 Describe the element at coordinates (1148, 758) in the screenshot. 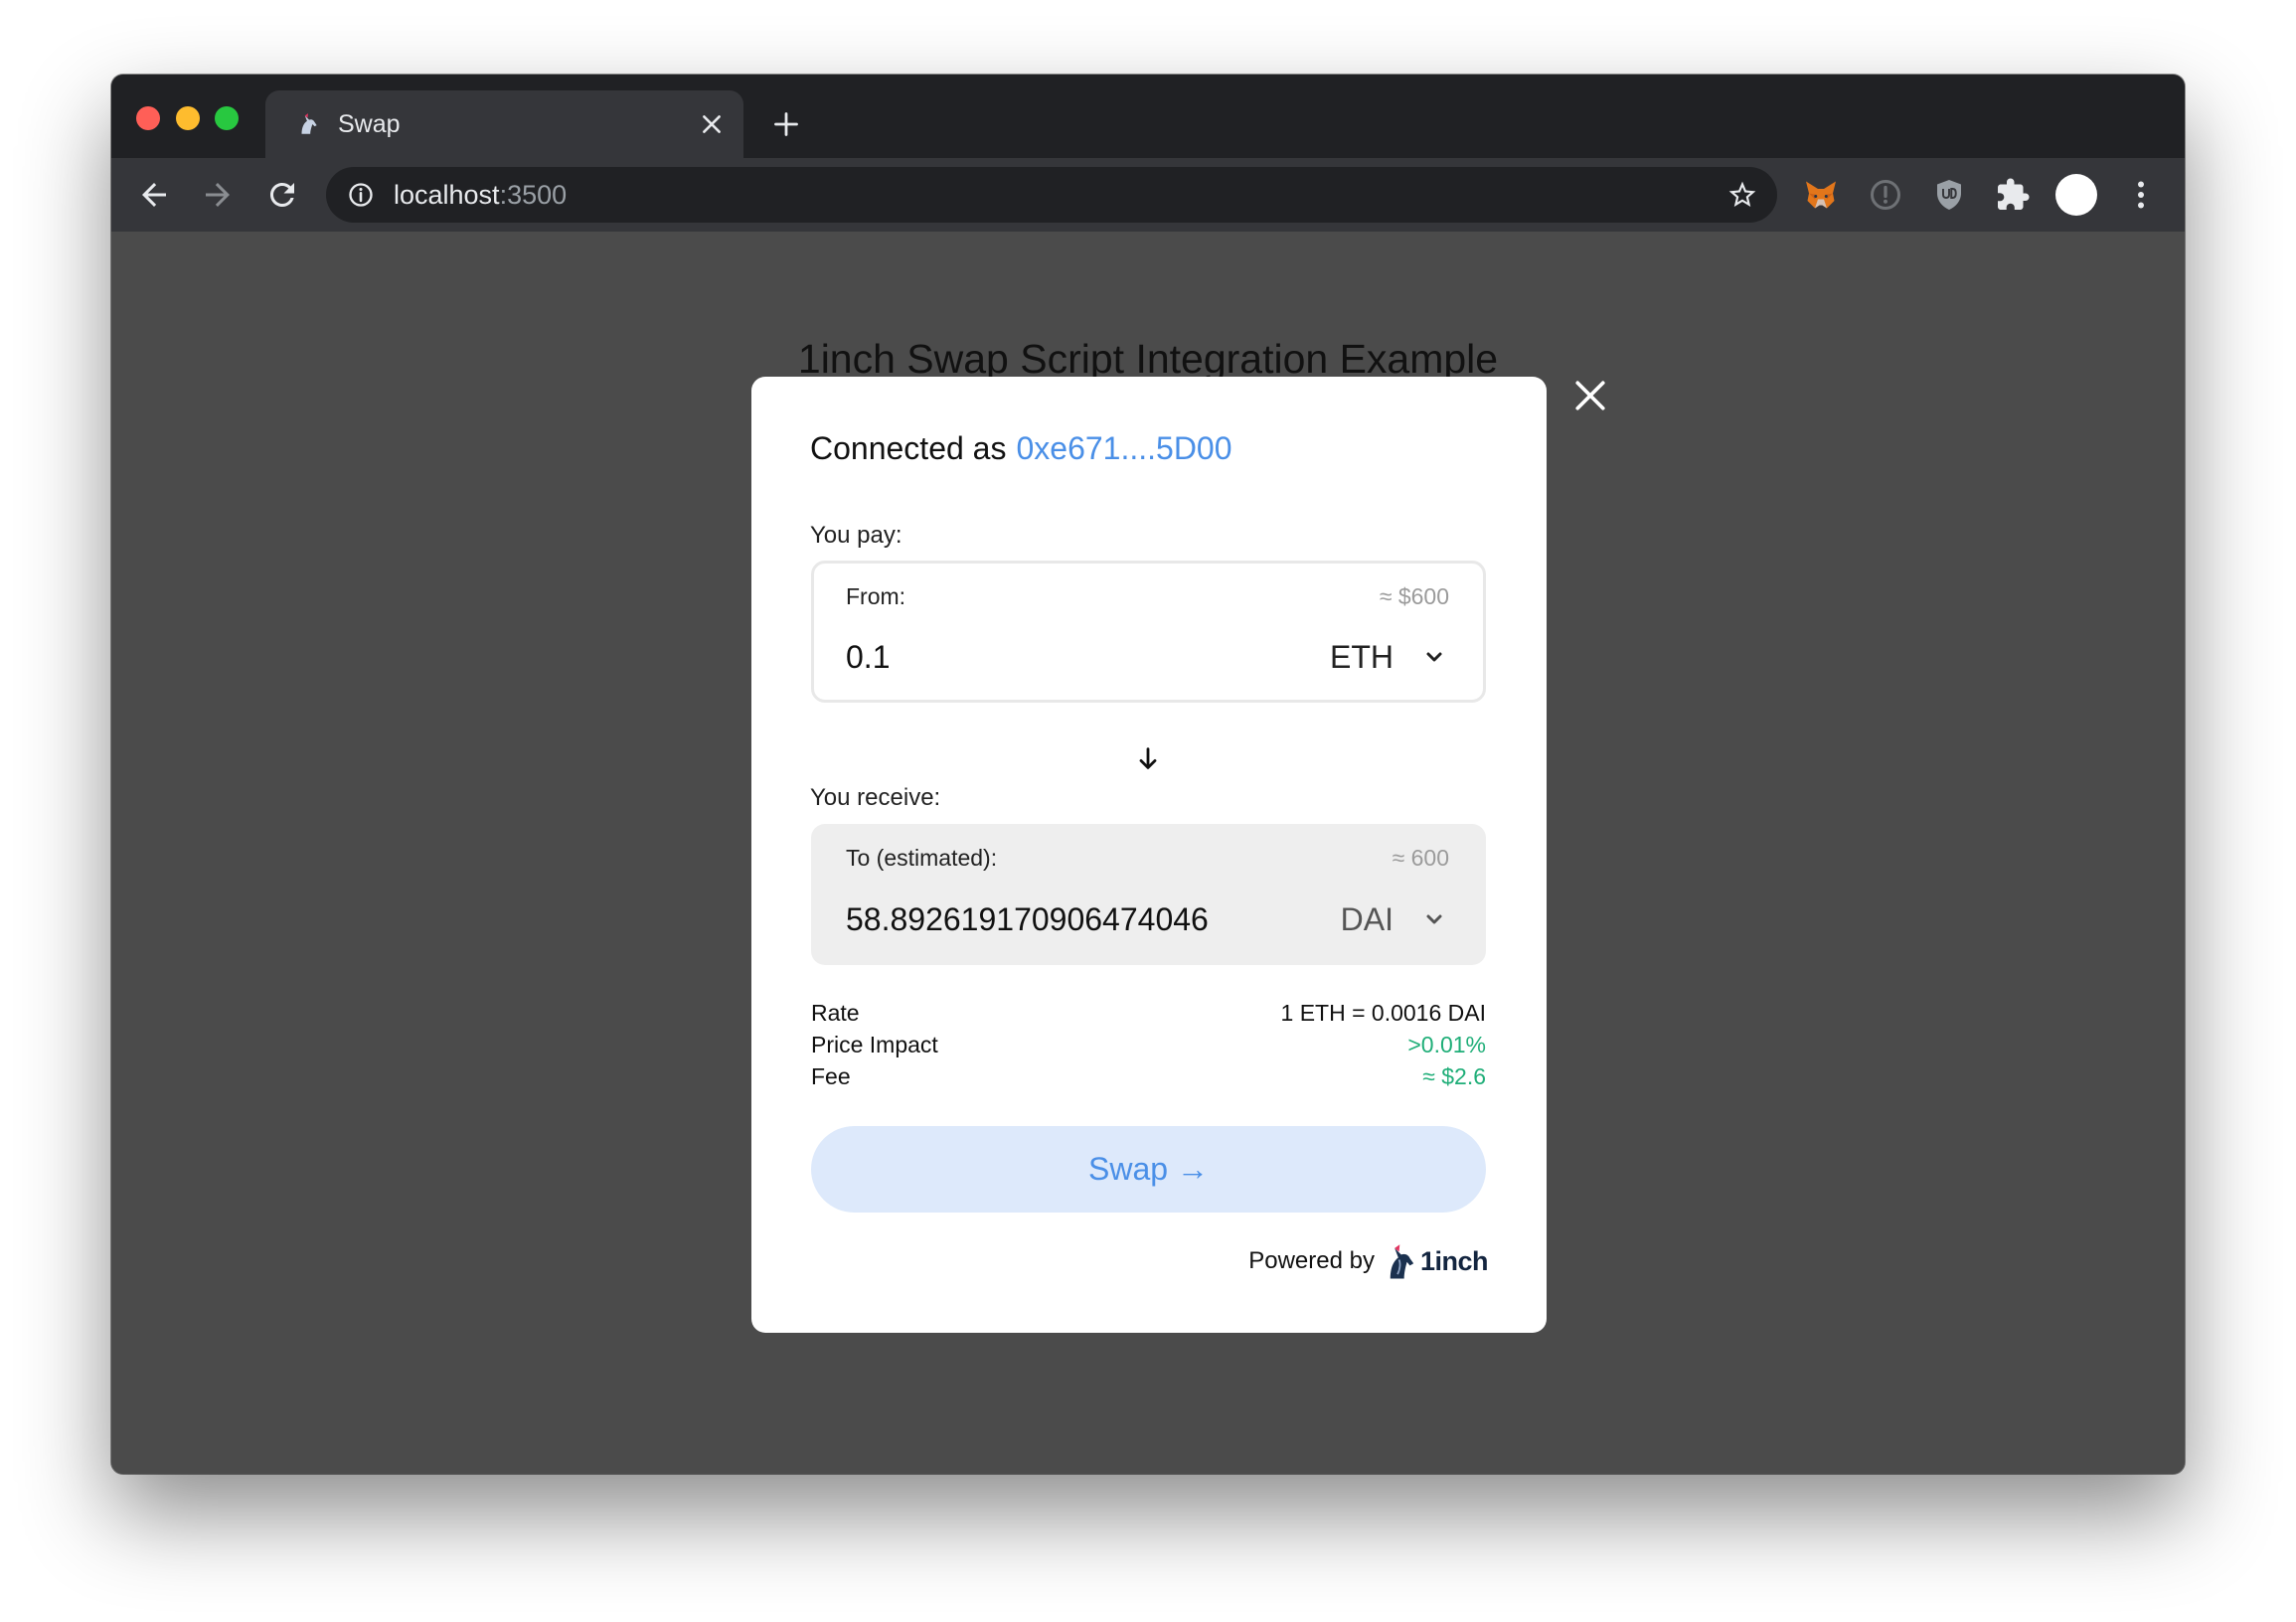

I see `arrow-down-icon` at that location.